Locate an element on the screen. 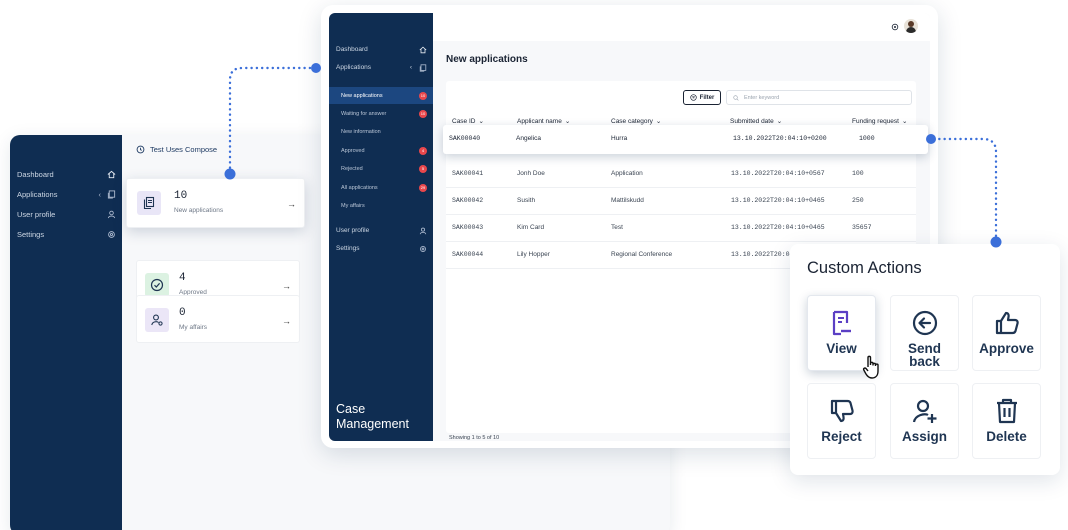 The height and width of the screenshot is (530, 1068). cell-submitted-date: 13.10.2022T20:04:10+0465 is located at coordinates (778, 227).